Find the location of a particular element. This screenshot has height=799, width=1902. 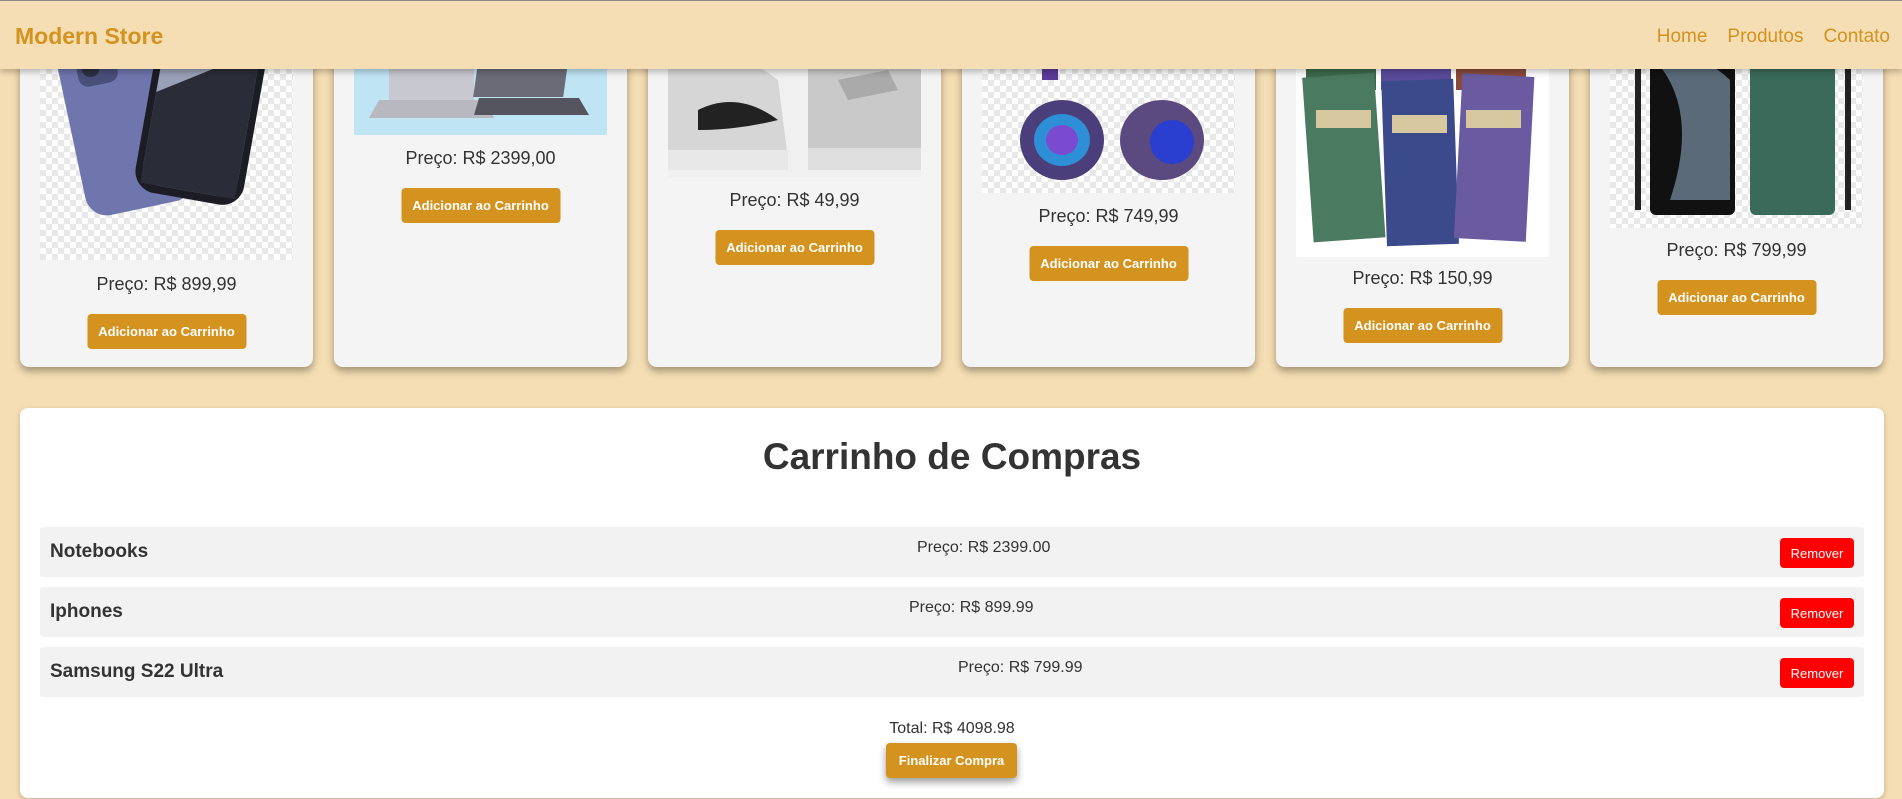

cart-item-name: Iphones is located at coordinates (86, 611).